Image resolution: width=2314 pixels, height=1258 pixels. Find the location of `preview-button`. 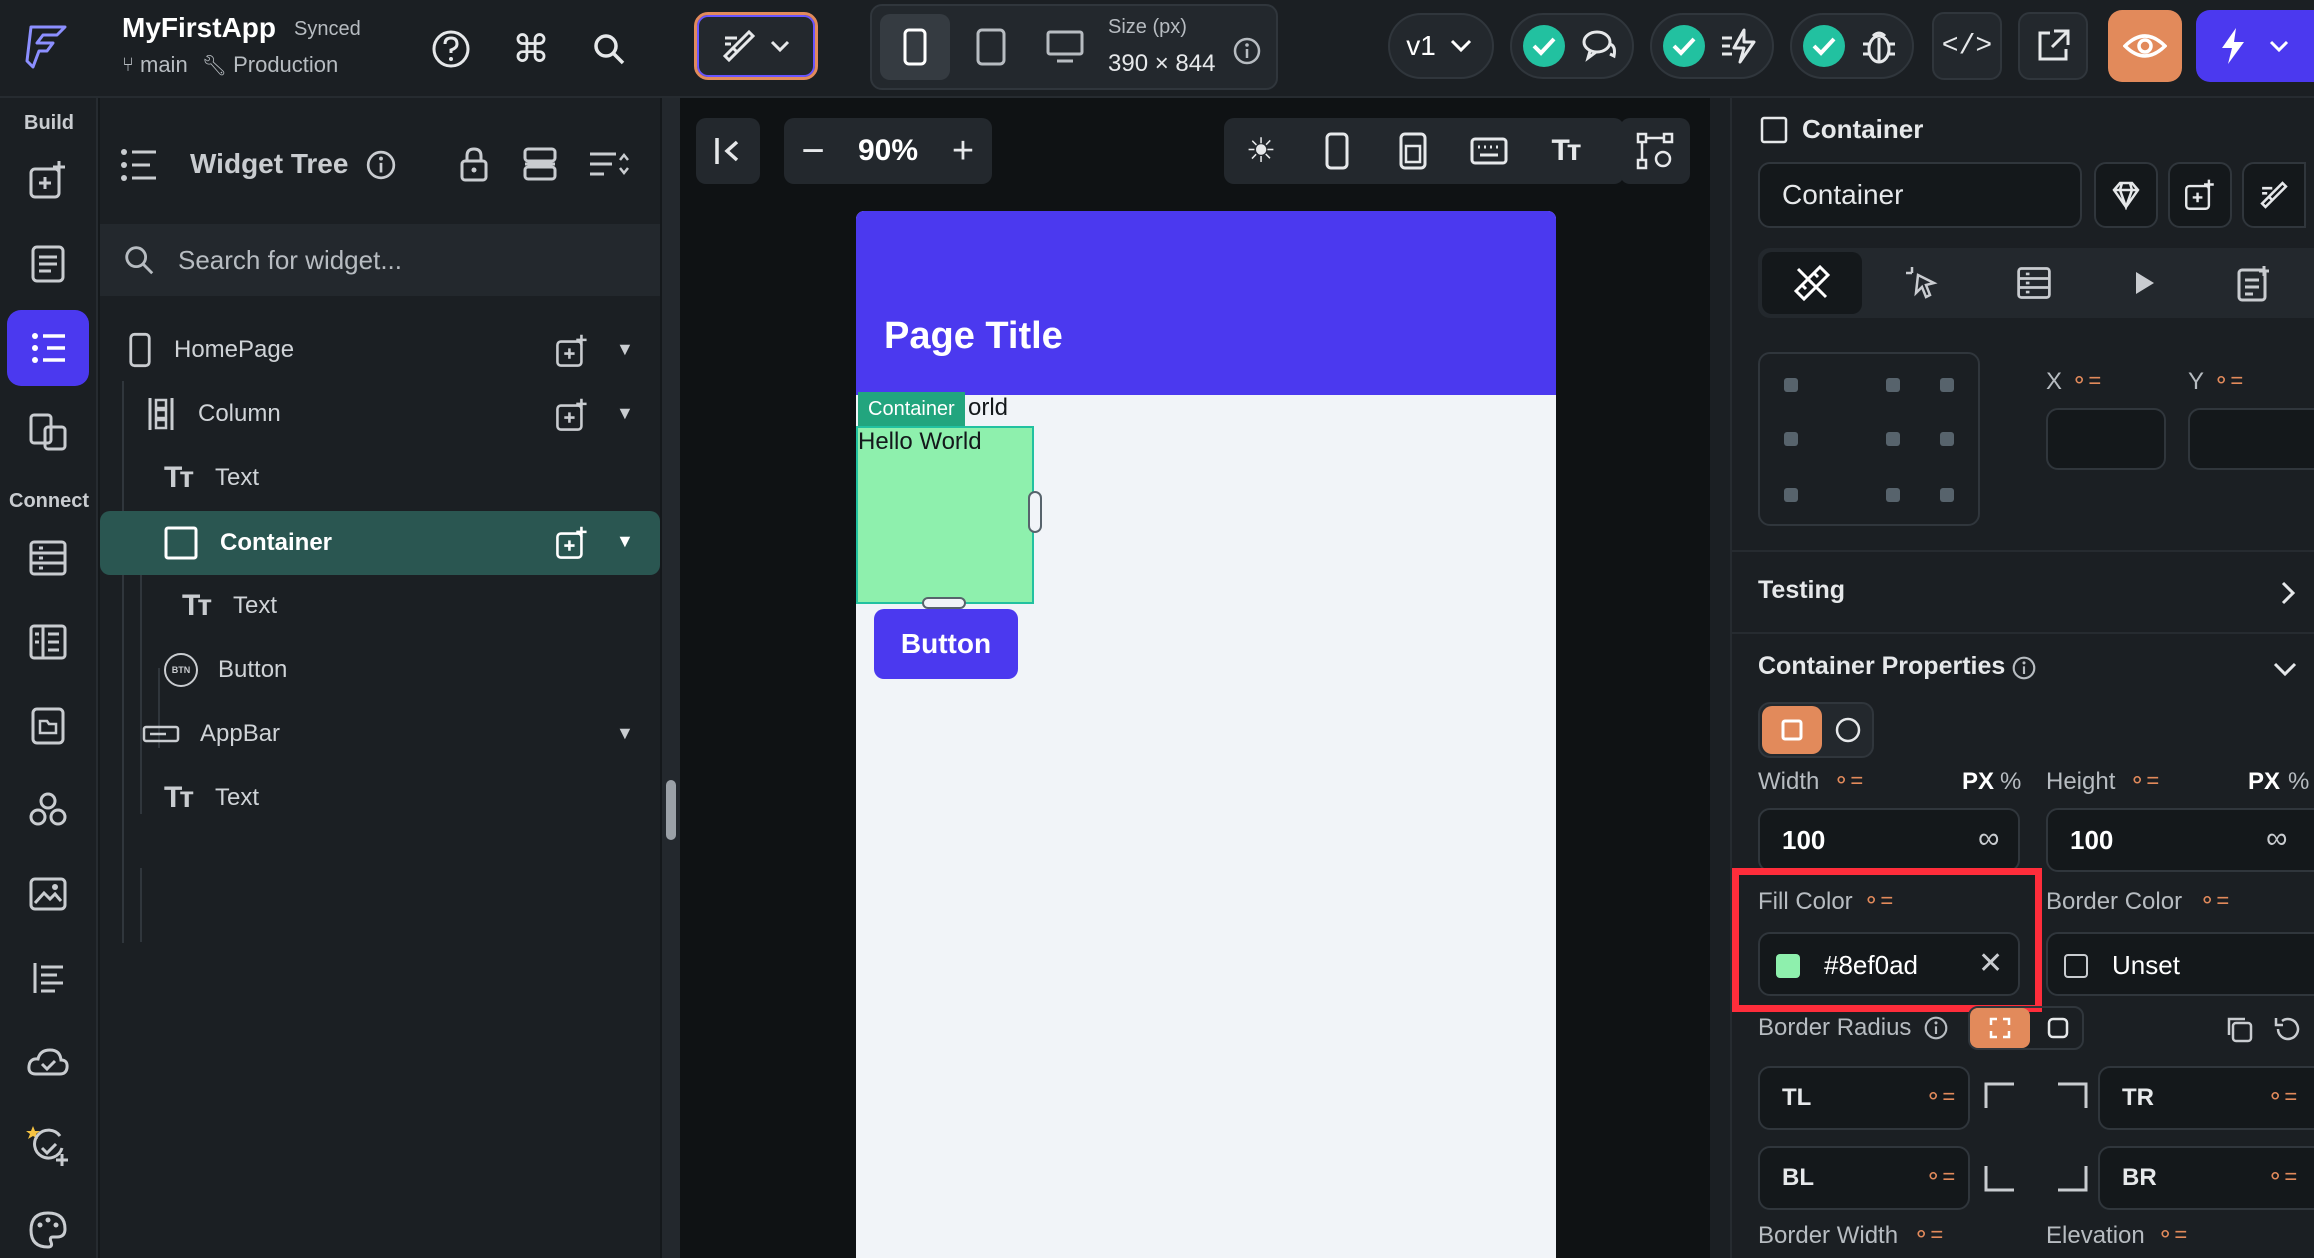

preview-button is located at coordinates (2145, 46).